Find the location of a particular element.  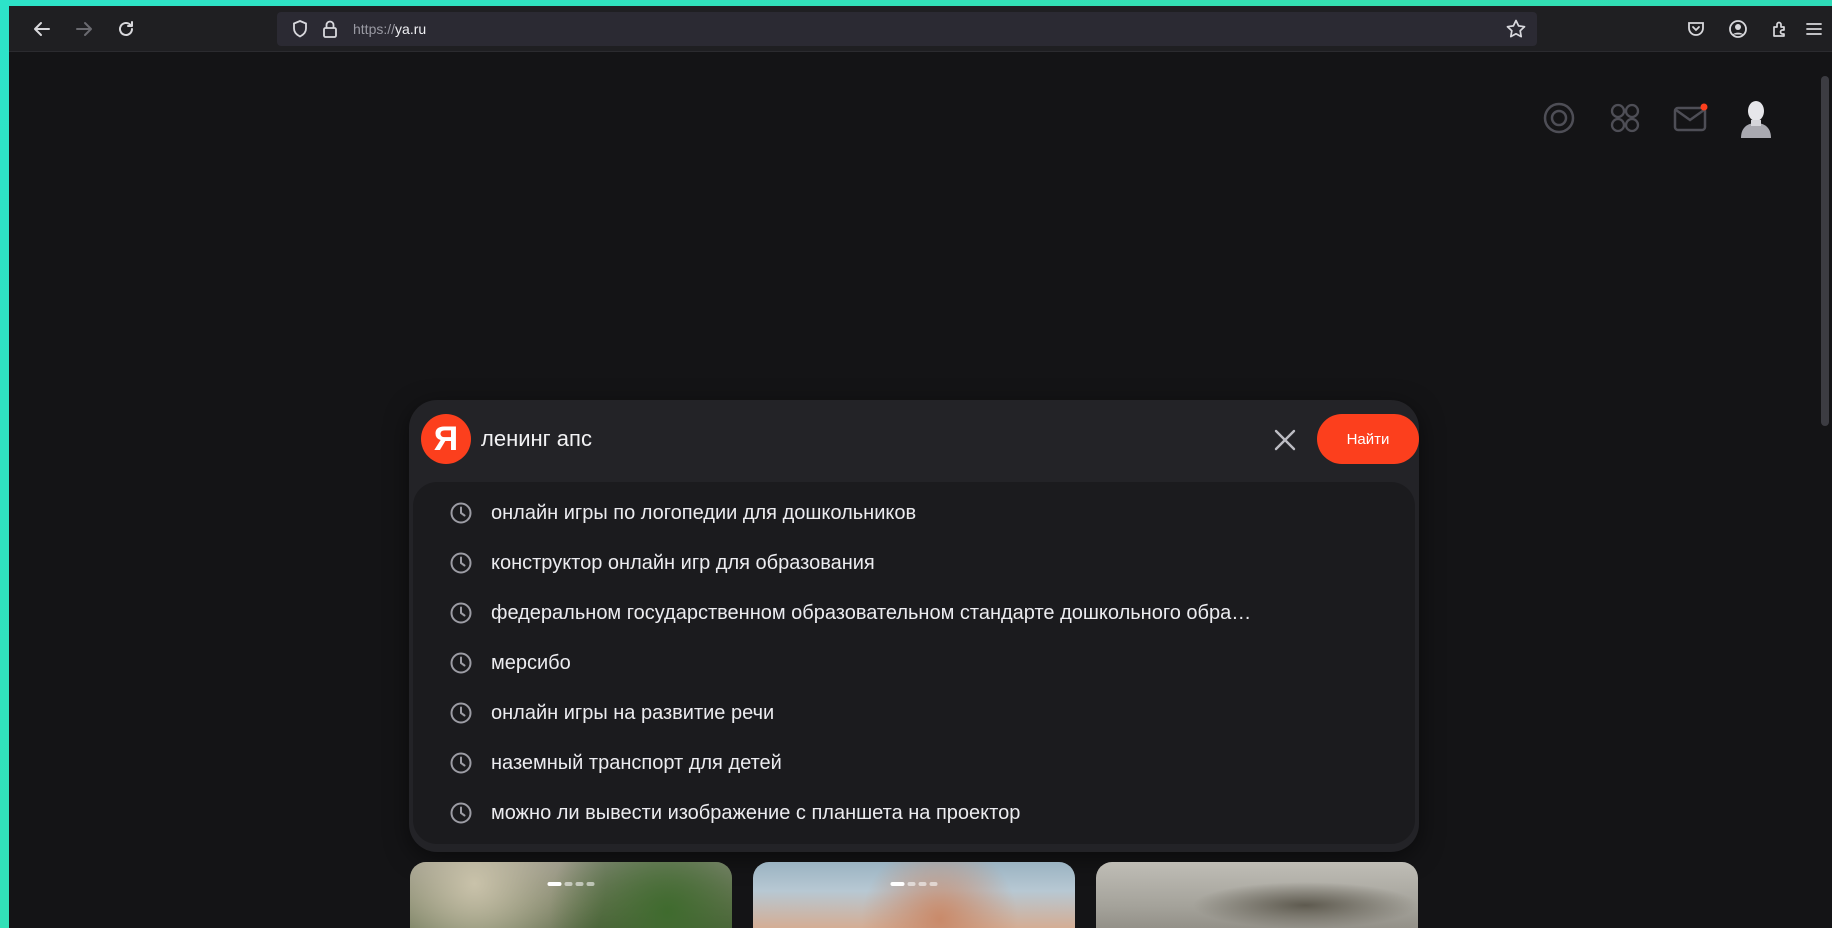

scrollbar-thumb is located at coordinates (1825, 251).